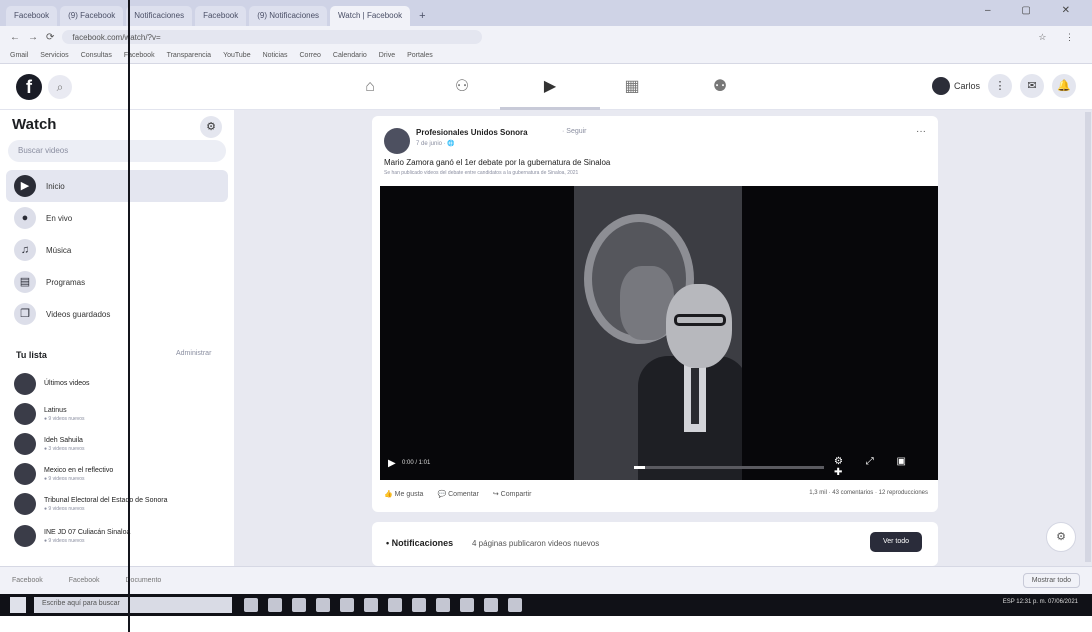  I want to click on sidebar-item-label: En vivo, so click(59, 218).